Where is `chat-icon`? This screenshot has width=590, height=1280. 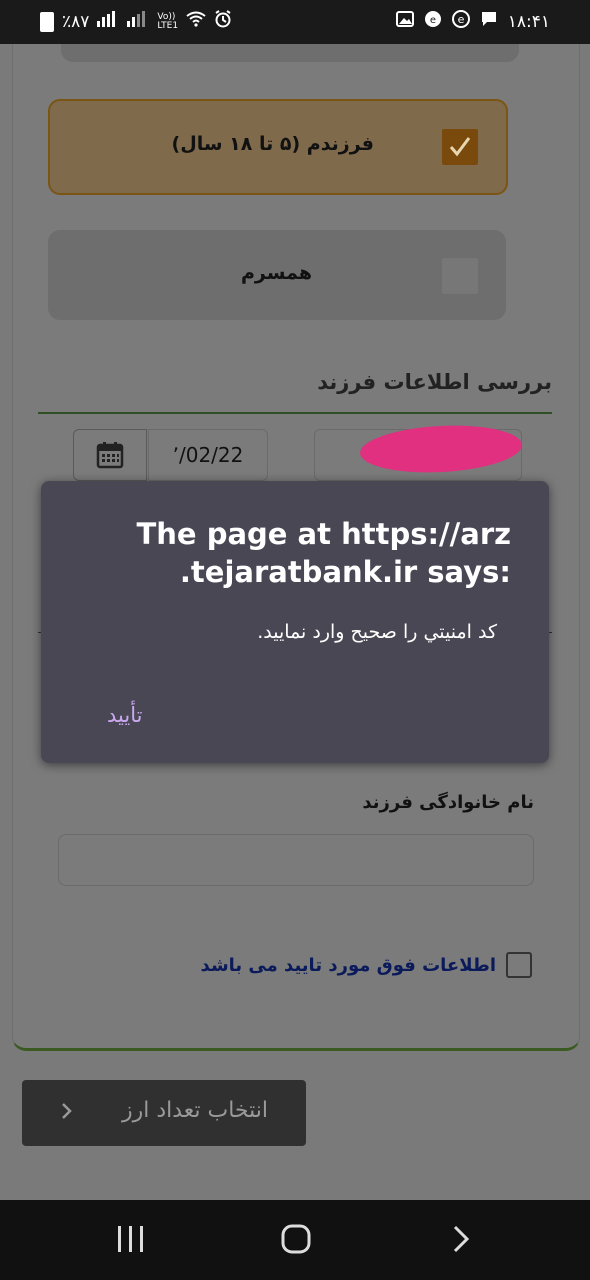 chat-icon is located at coordinates (489, 21).